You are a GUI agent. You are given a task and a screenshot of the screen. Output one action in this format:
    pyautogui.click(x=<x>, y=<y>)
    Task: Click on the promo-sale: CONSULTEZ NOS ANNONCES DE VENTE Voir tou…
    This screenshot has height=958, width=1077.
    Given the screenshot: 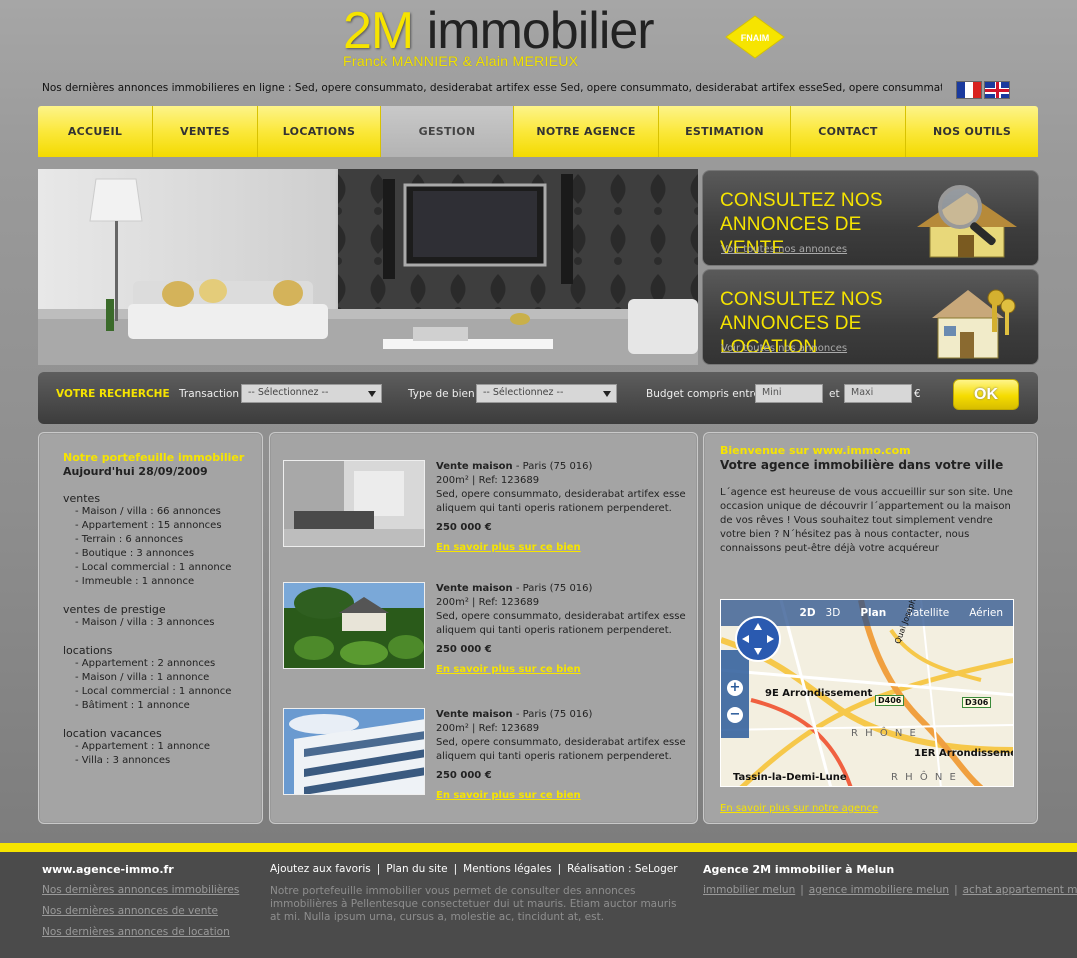 What is the action you would take?
    pyautogui.click(x=870, y=218)
    